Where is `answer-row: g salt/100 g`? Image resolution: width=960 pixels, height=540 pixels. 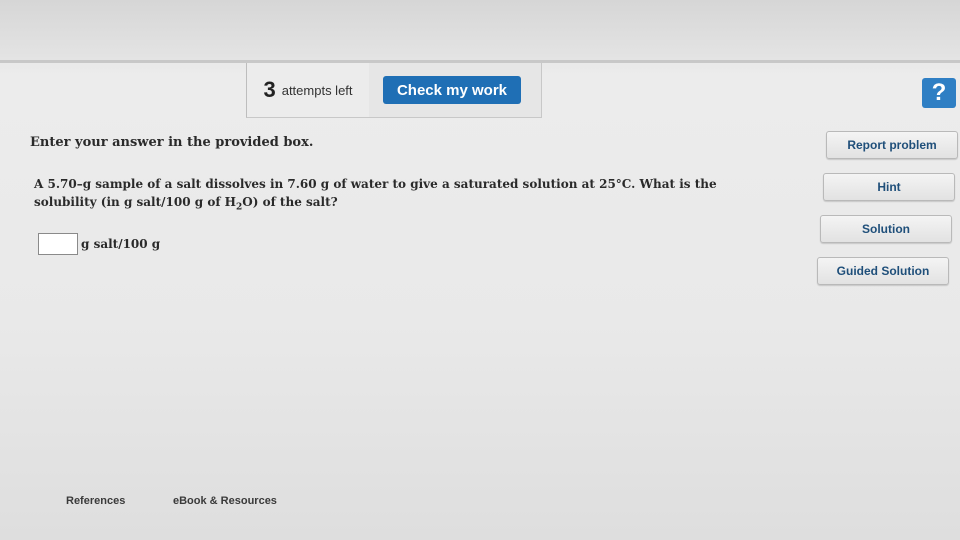
answer-row: g salt/100 g is located at coordinates (99, 244).